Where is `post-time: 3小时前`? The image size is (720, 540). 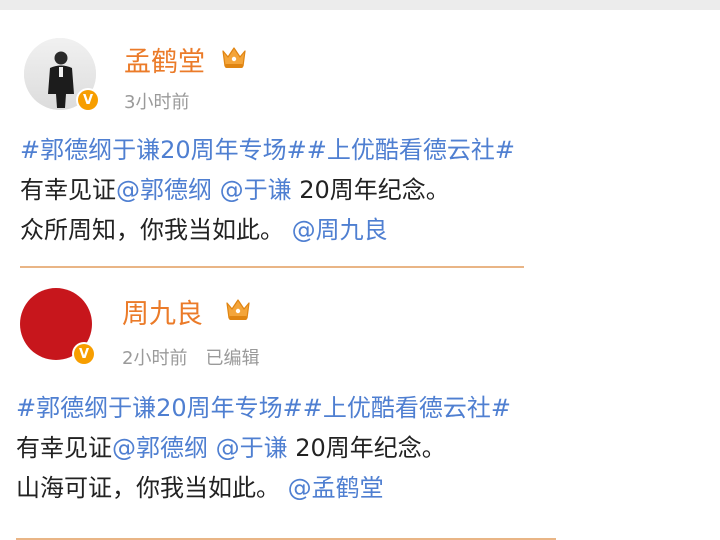
post-time: 3小时前 is located at coordinates (157, 102).